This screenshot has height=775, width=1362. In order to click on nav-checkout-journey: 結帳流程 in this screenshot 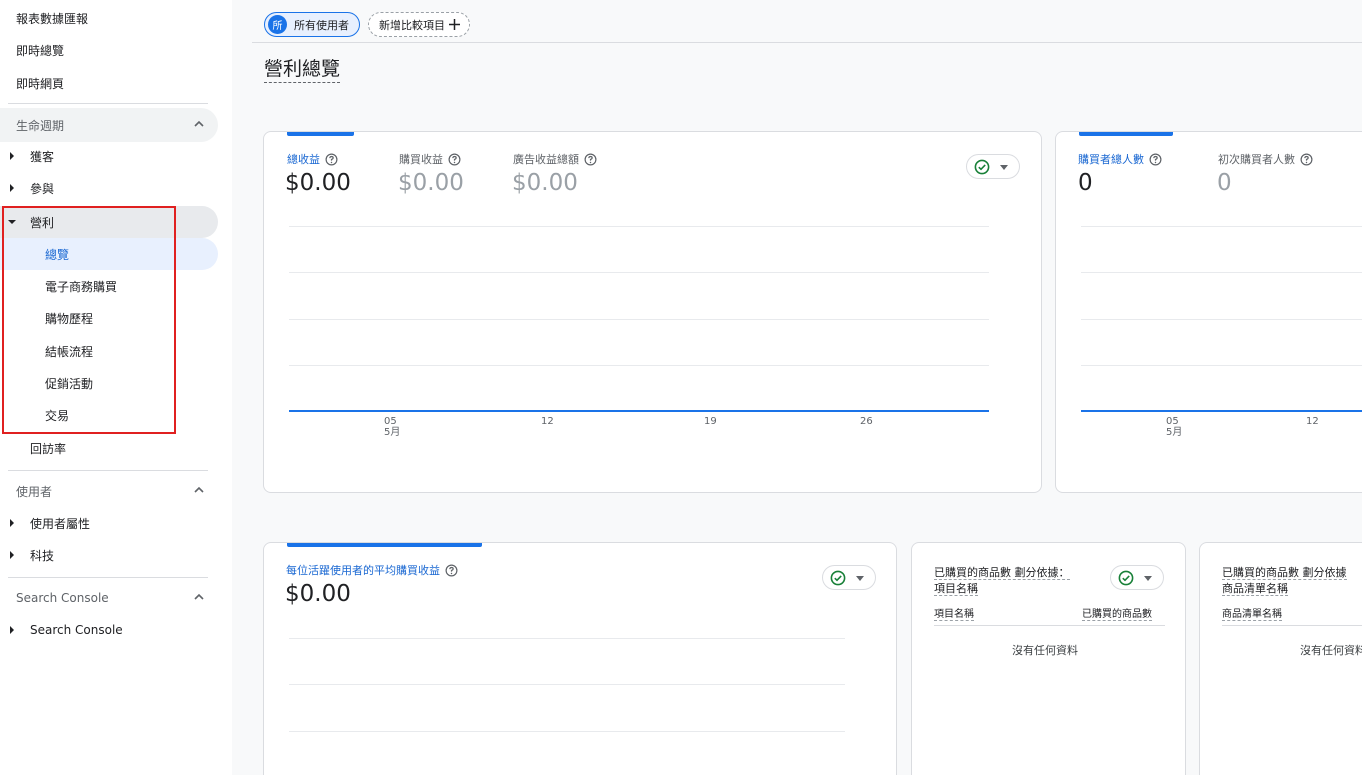, I will do `click(109, 351)`.